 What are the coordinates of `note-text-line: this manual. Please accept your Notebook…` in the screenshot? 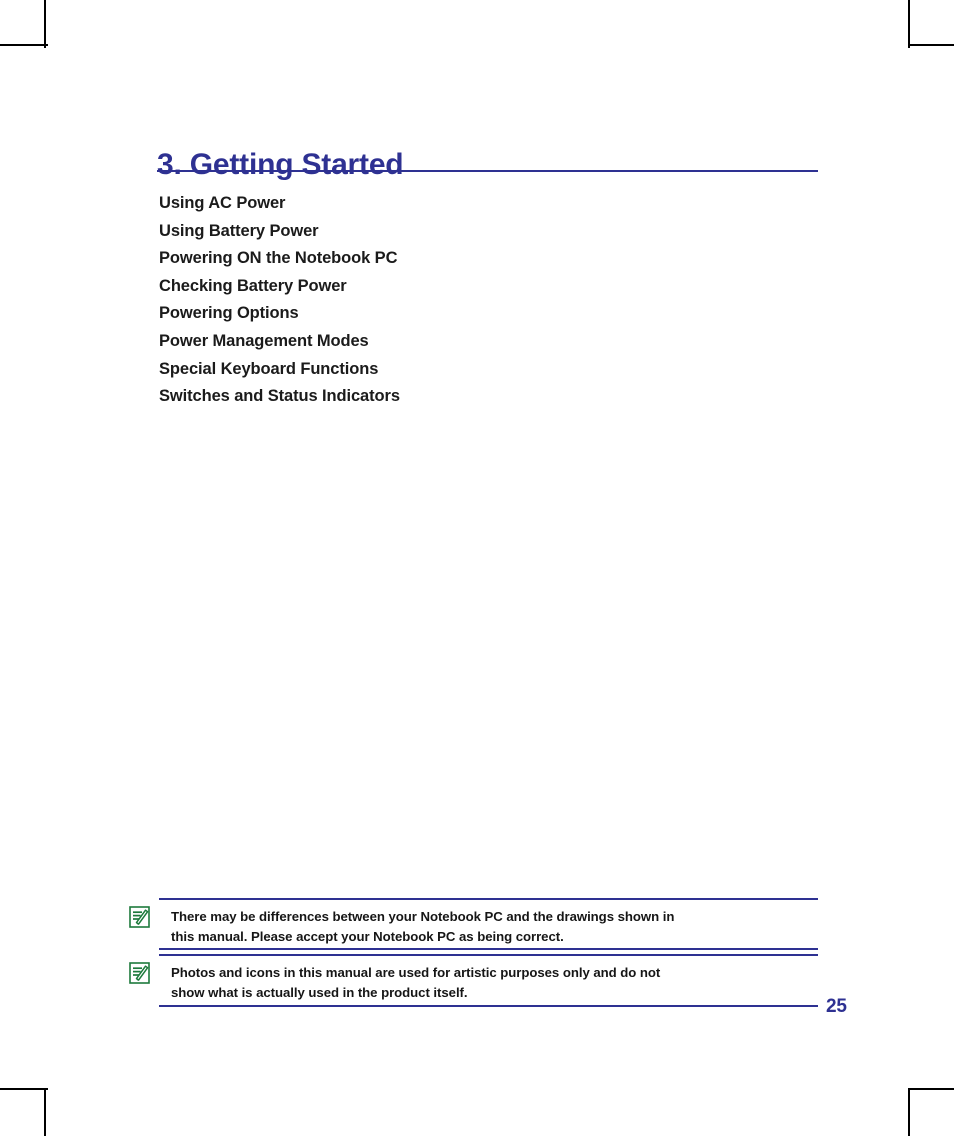 It's located at (367, 936).